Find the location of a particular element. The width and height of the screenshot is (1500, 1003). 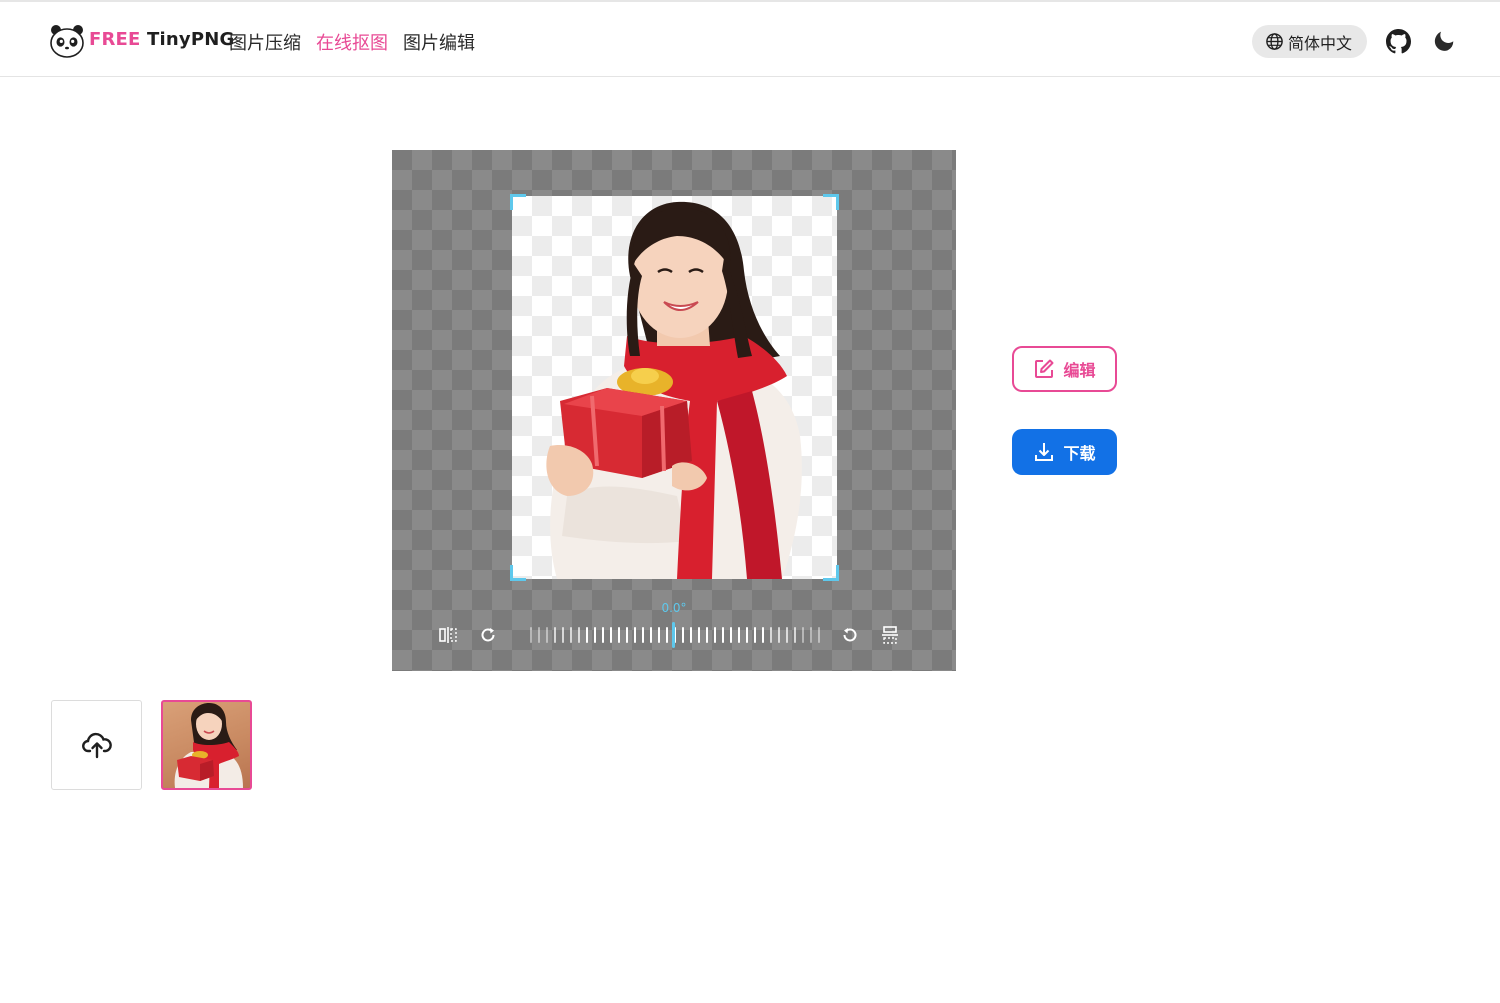

upload-image-button is located at coordinates (96, 745).